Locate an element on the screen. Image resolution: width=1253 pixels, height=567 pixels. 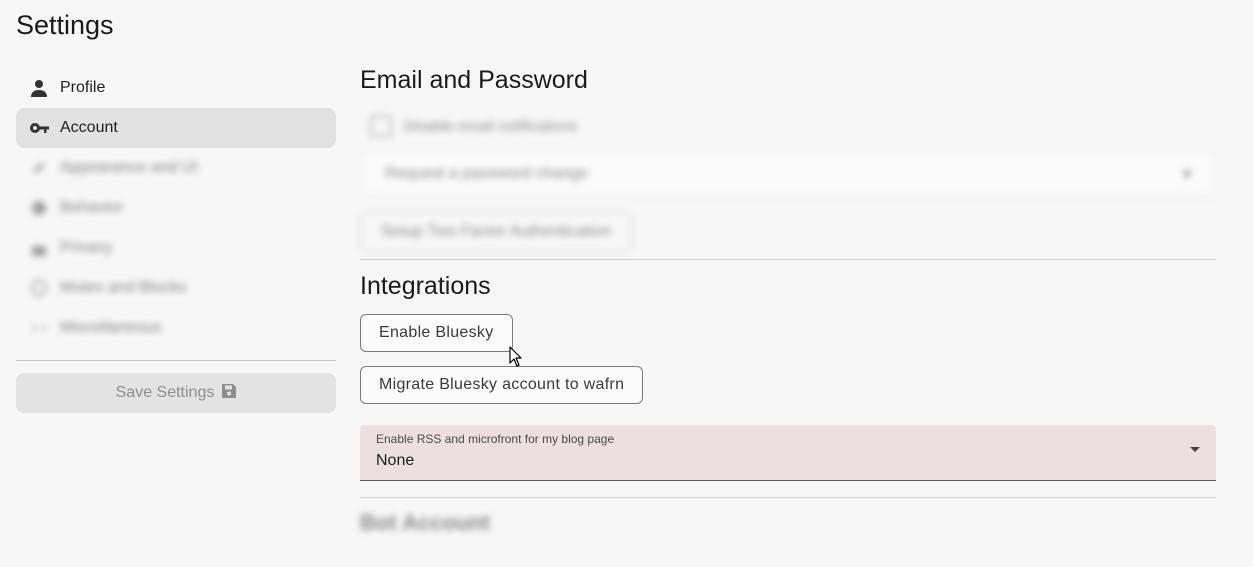
checkbox is located at coordinates (381, 126).